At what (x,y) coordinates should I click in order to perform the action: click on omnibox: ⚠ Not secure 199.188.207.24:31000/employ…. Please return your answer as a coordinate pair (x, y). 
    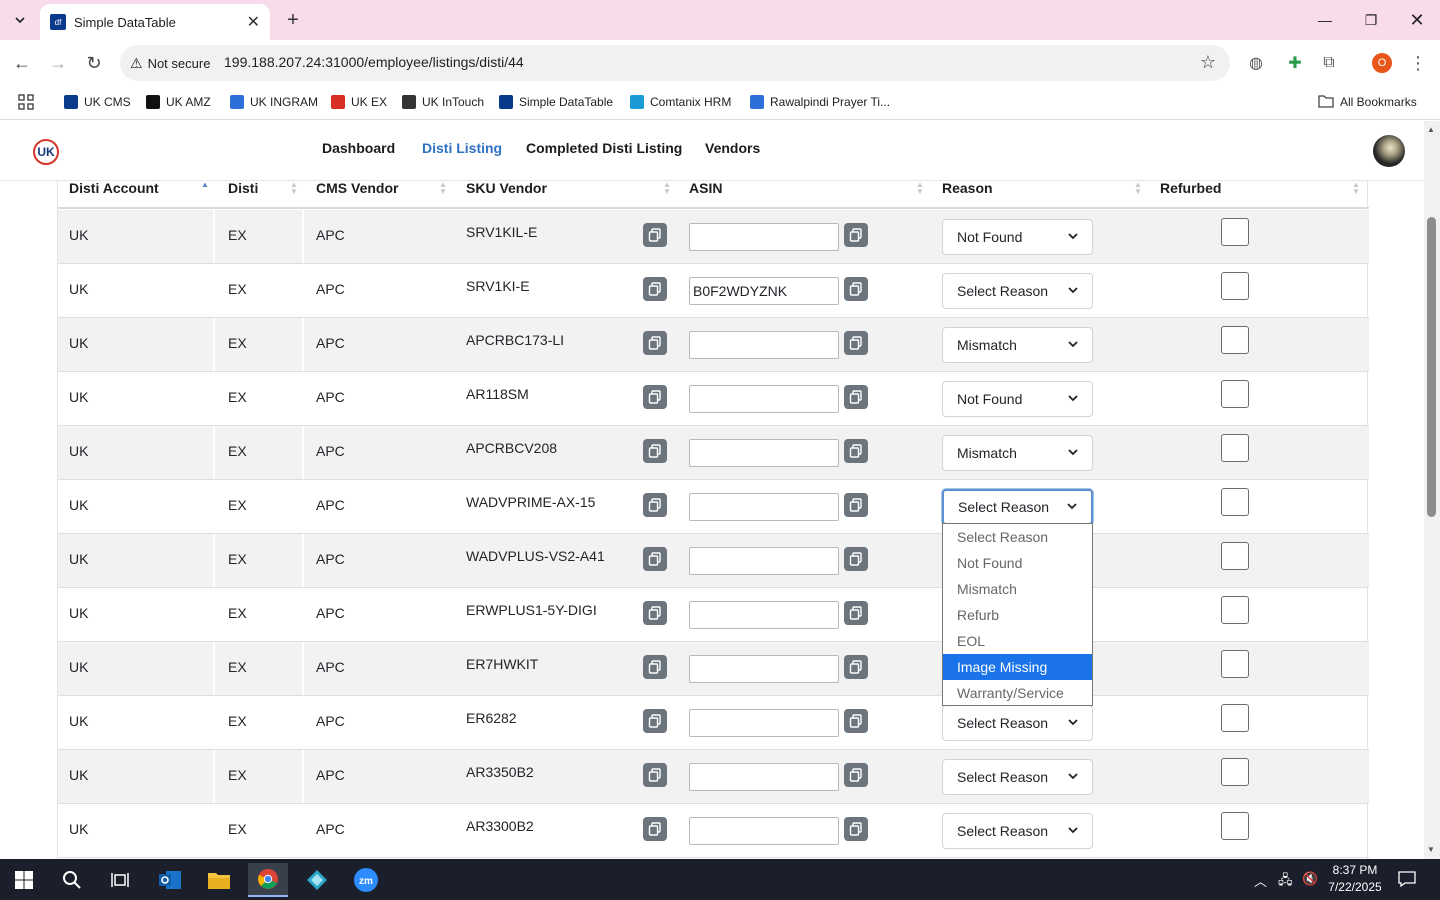
    Looking at the image, I should click on (675, 63).